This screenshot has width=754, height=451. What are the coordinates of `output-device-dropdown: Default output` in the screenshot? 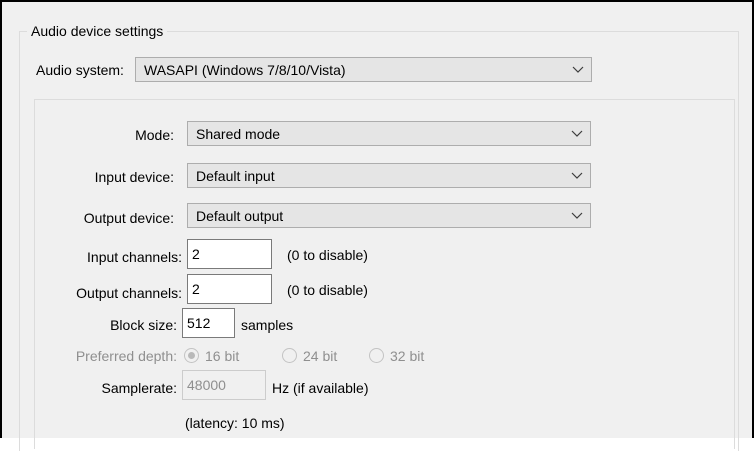 It's located at (389, 215).